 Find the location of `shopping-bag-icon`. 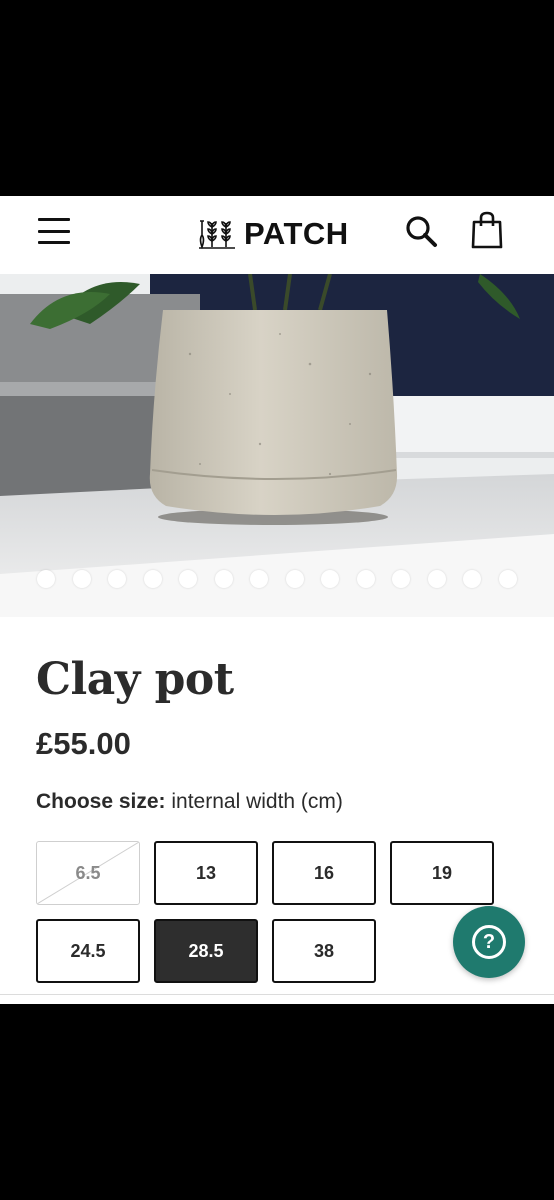

shopping-bag-icon is located at coordinates (487, 230).